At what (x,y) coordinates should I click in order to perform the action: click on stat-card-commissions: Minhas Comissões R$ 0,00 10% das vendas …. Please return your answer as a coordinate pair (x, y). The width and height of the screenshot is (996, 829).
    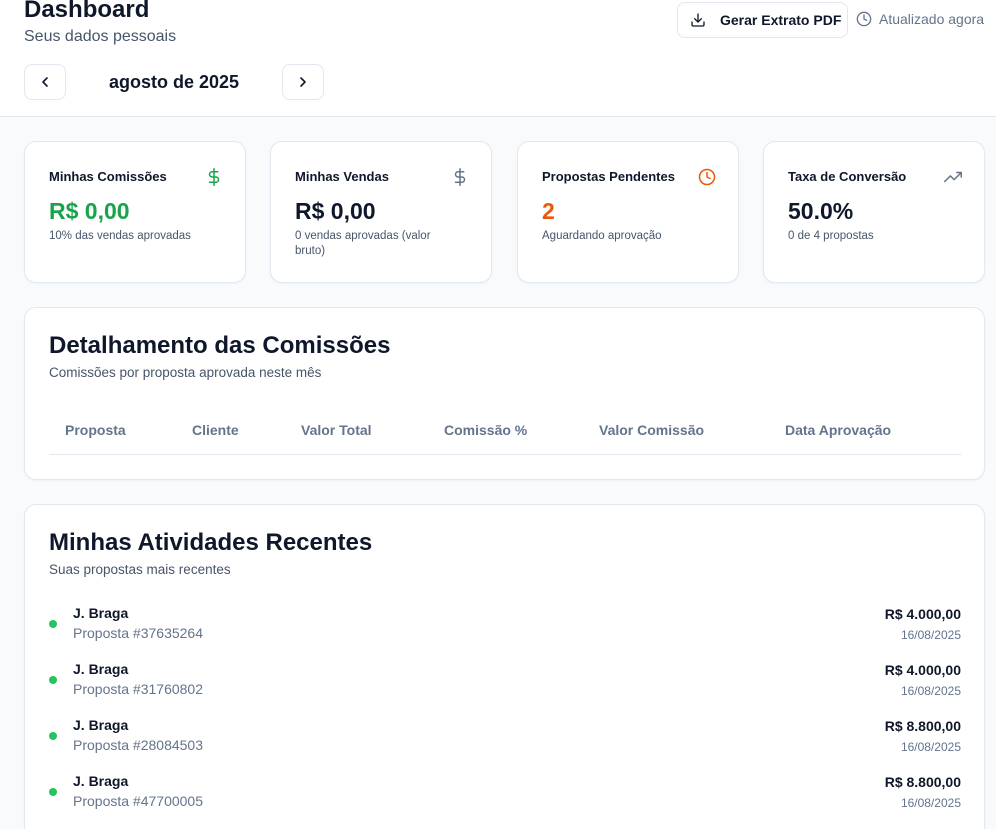
    Looking at the image, I should click on (135, 212).